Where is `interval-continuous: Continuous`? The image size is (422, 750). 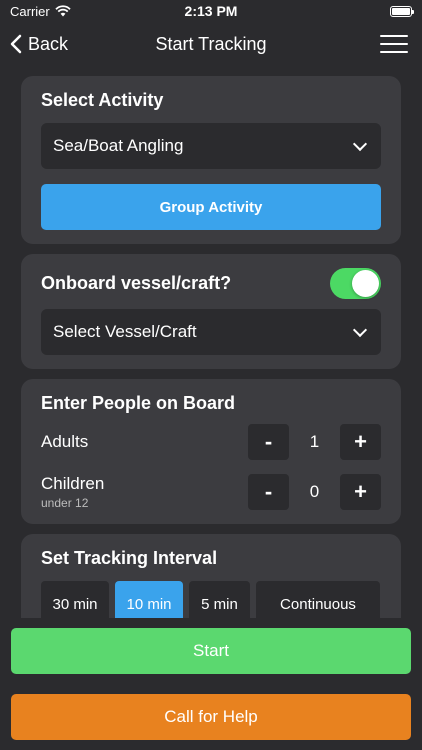
interval-continuous: Continuous is located at coordinates (318, 599).